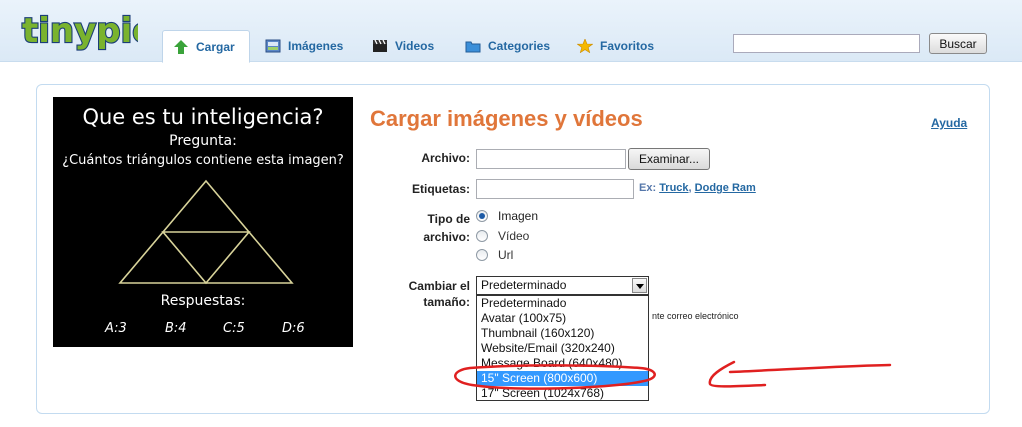  I want to click on file-type-label-line1: Tipo de, so click(448, 219).